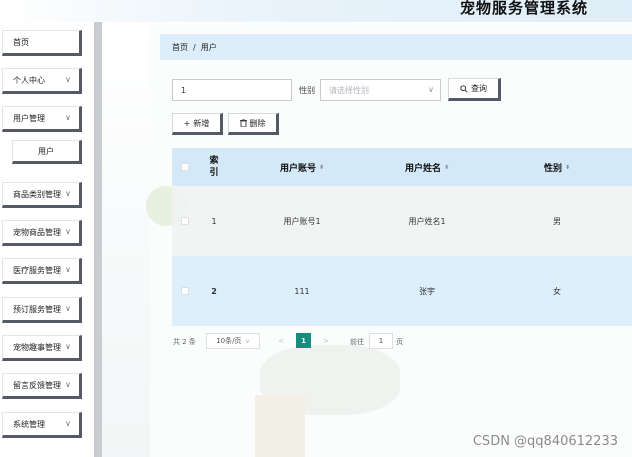 This screenshot has width=632, height=457. What do you see at coordinates (243, 123) in the screenshot?
I see `trash-icon` at bounding box center [243, 123].